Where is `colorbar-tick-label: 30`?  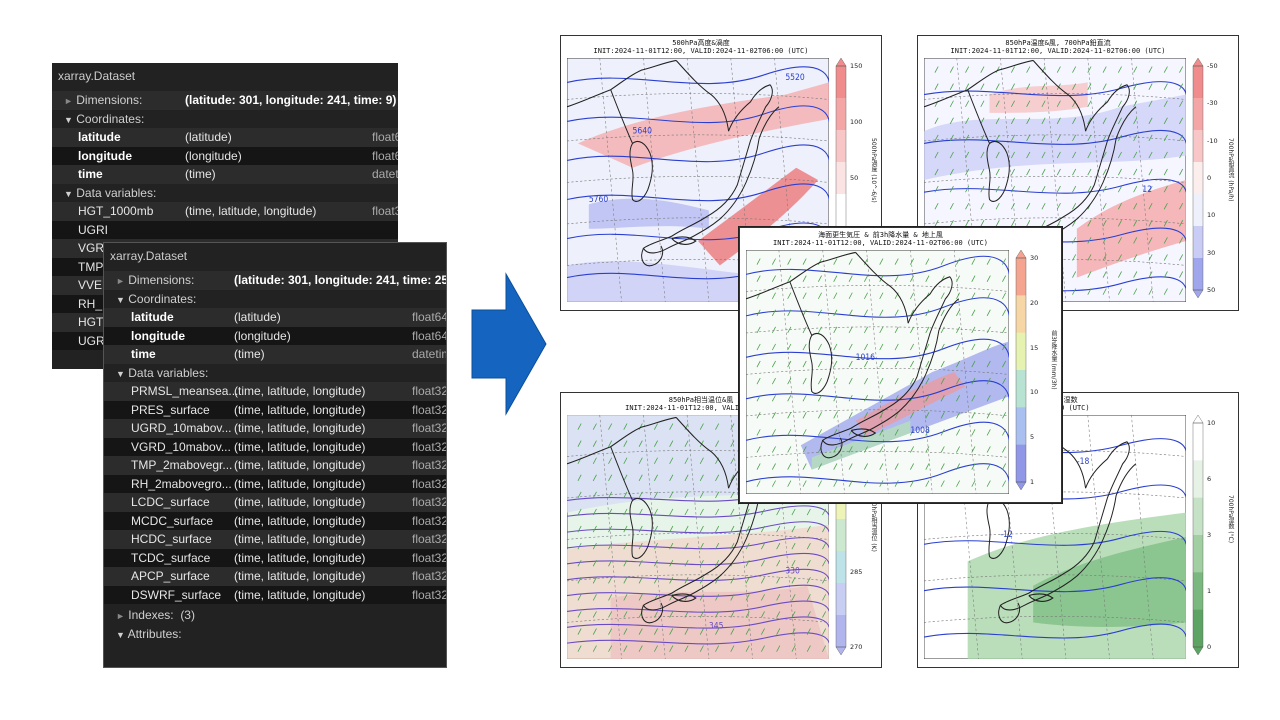 colorbar-tick-label: 30 is located at coordinates (1211, 252).